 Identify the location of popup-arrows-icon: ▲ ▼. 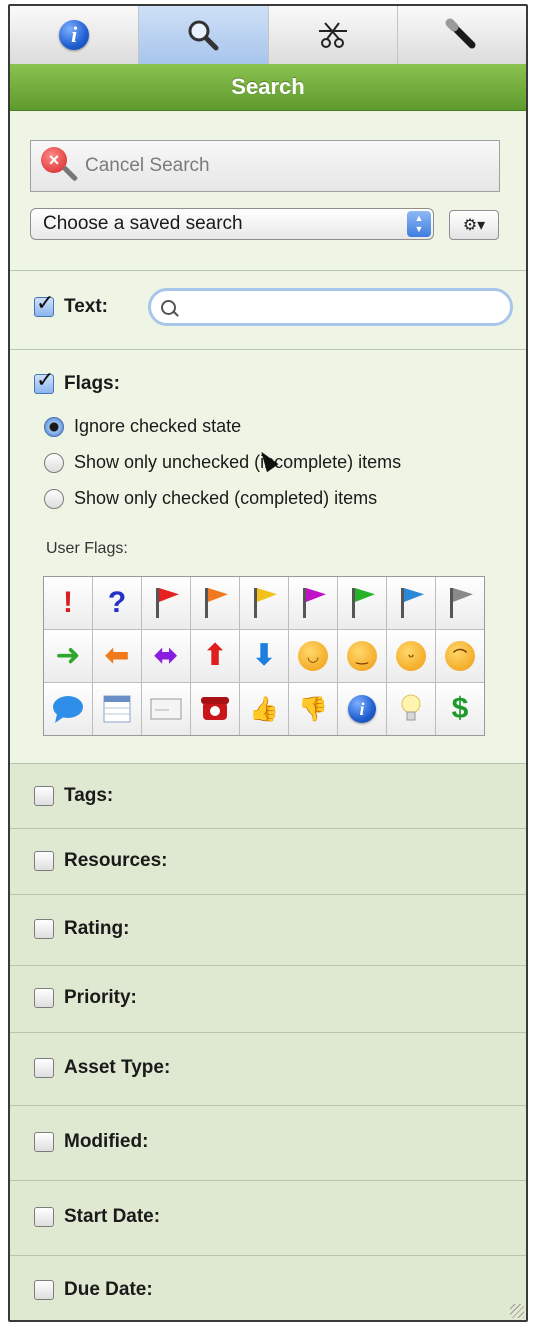
(419, 224).